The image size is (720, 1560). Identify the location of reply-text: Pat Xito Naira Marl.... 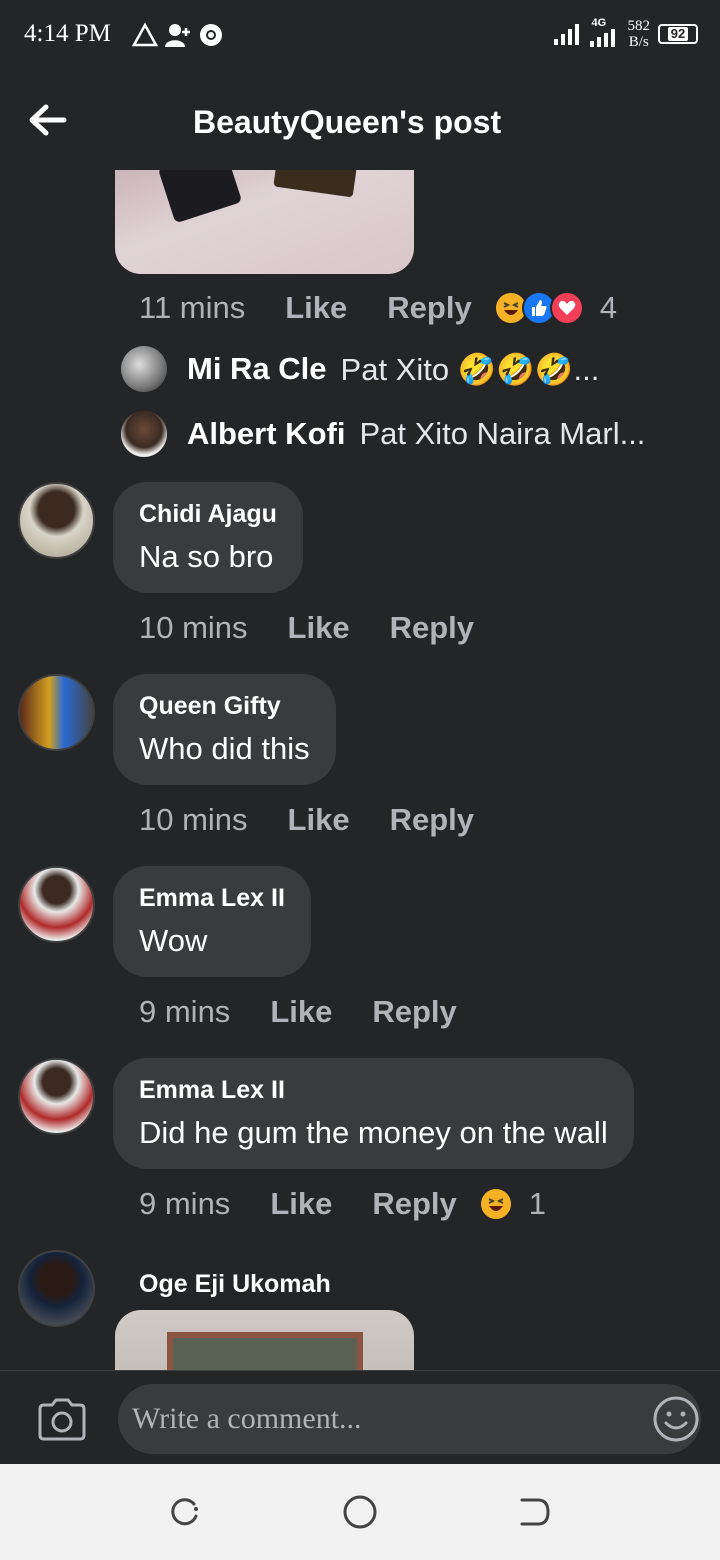
(502, 433).